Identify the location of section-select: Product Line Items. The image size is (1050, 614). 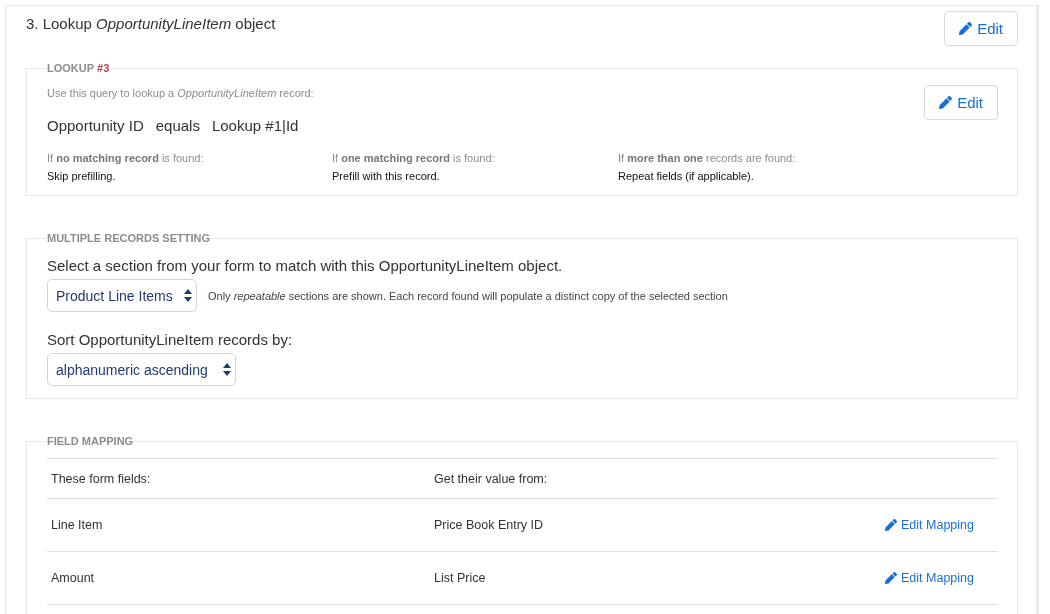
(122, 295).